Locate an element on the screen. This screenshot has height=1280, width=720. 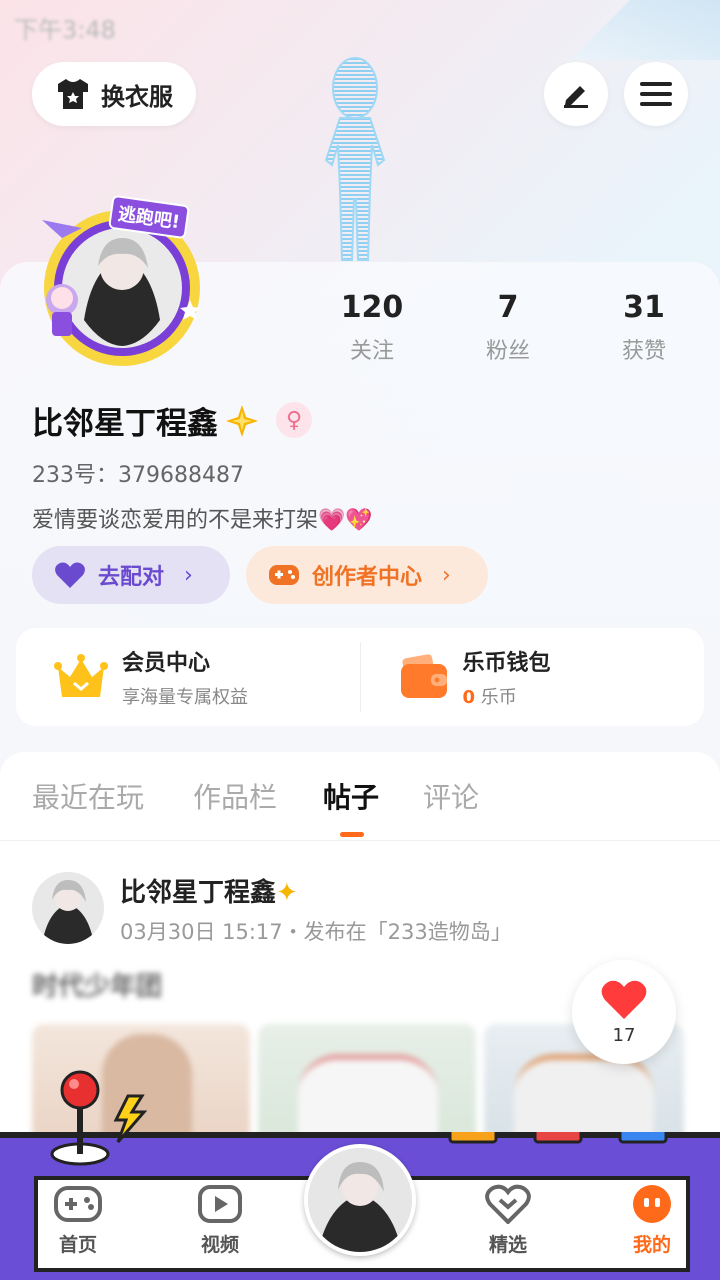
match-label: 去配对 is located at coordinates (131, 577).